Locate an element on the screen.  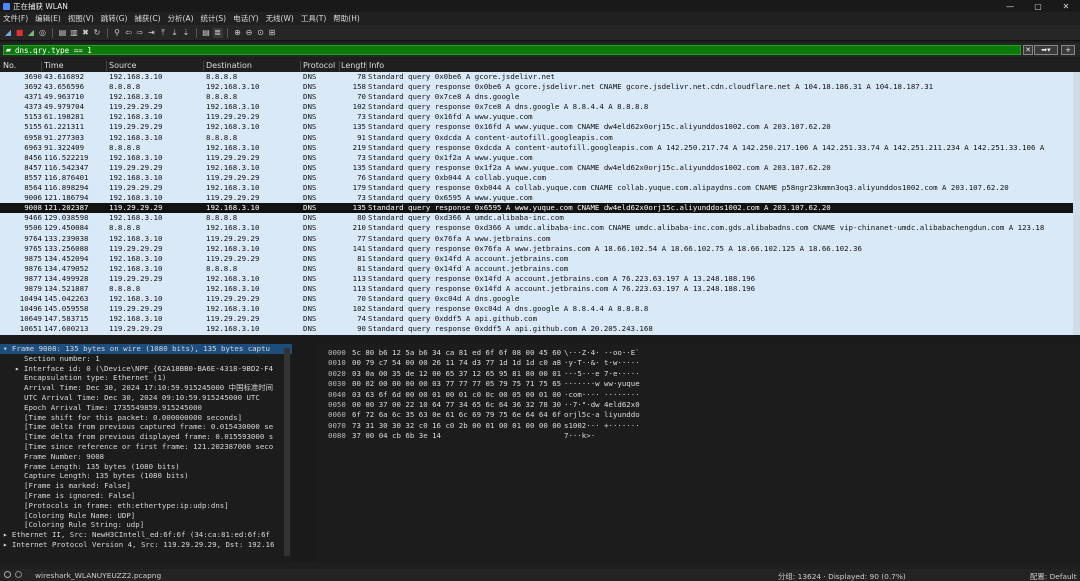
expert-info-icon is located at coordinates (7, 574).